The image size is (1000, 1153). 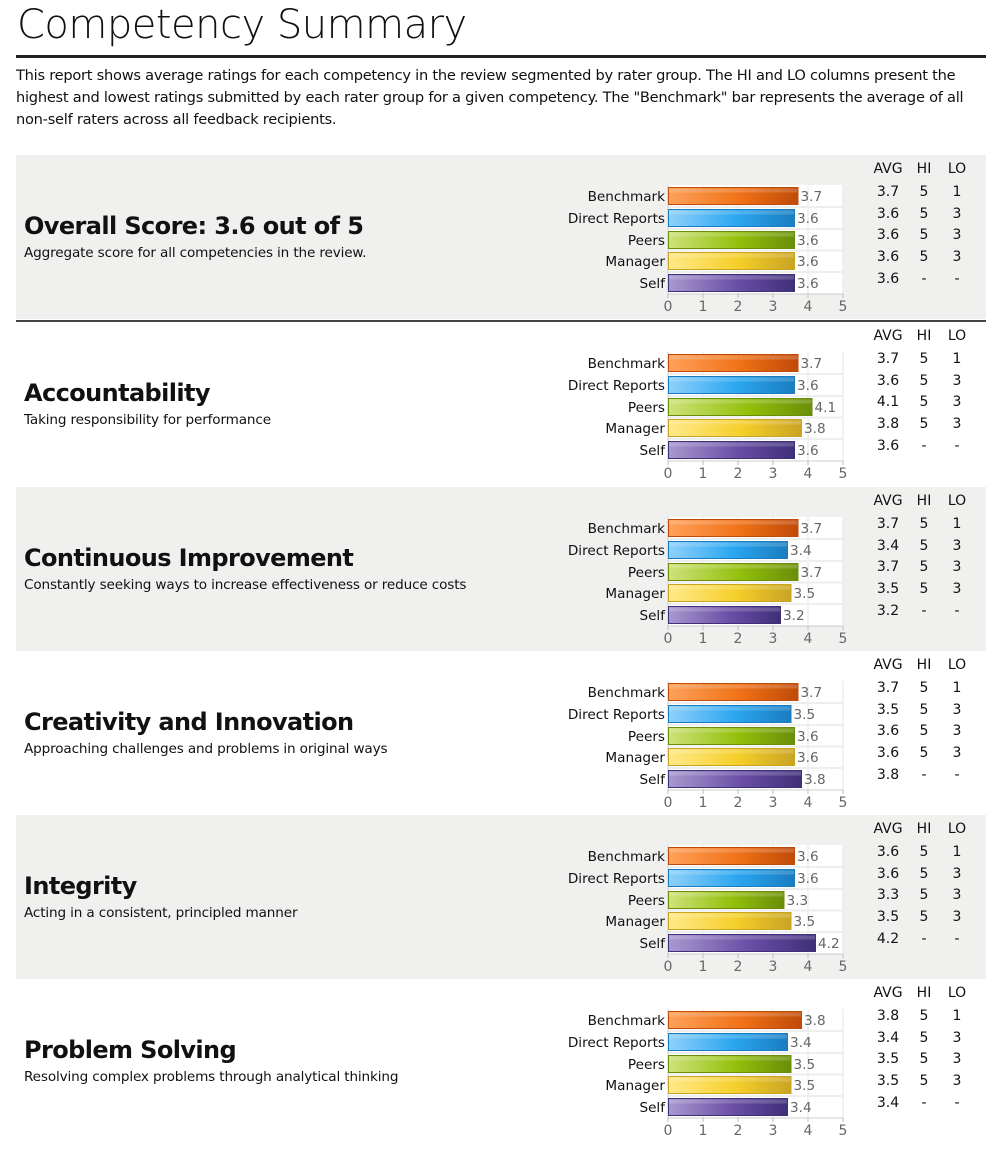 I want to click on rating-table: AVG HI LO 3.7 5 1 3.5 5 3 3.6 5 3 3.6 5 3 3.8 - -, so click(x=923, y=722).